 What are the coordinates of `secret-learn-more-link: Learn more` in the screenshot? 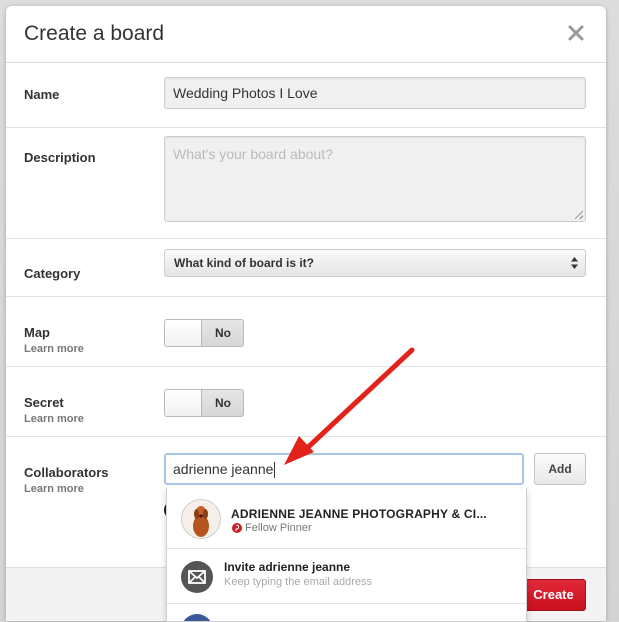 It's located at (54, 419).